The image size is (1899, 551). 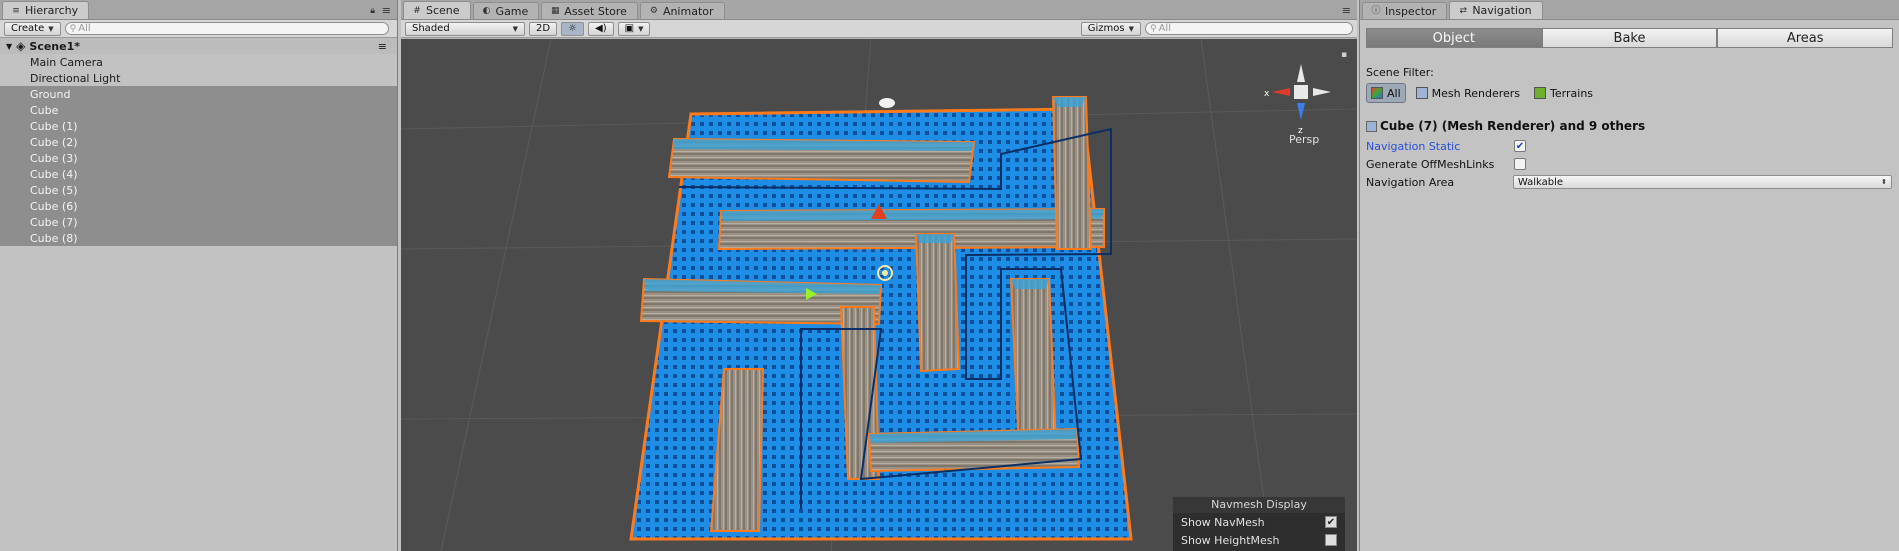 I want to click on hierarchy-search-input: ⚲ All, so click(x=226, y=28).